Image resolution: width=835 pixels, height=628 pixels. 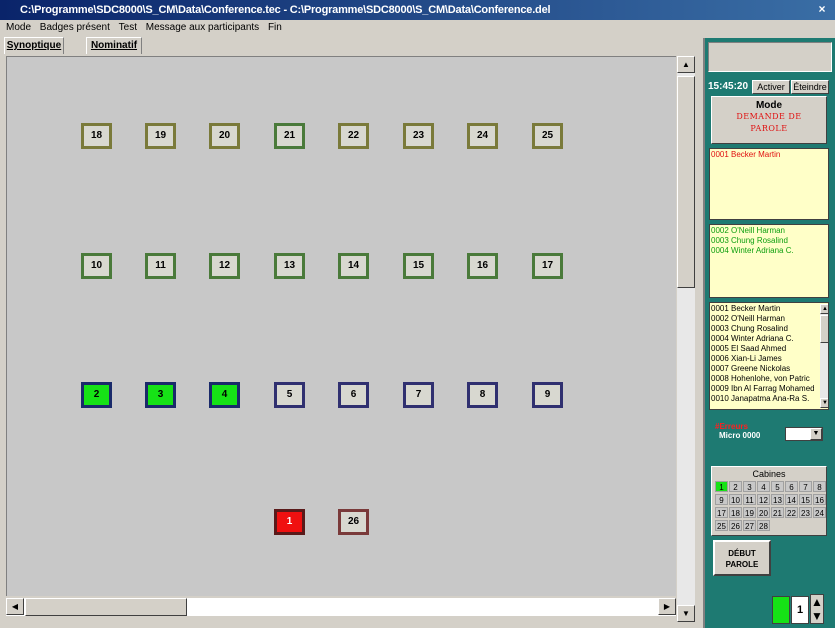 What do you see at coordinates (721, 486) in the screenshot?
I see `cabine-1: 1` at bounding box center [721, 486].